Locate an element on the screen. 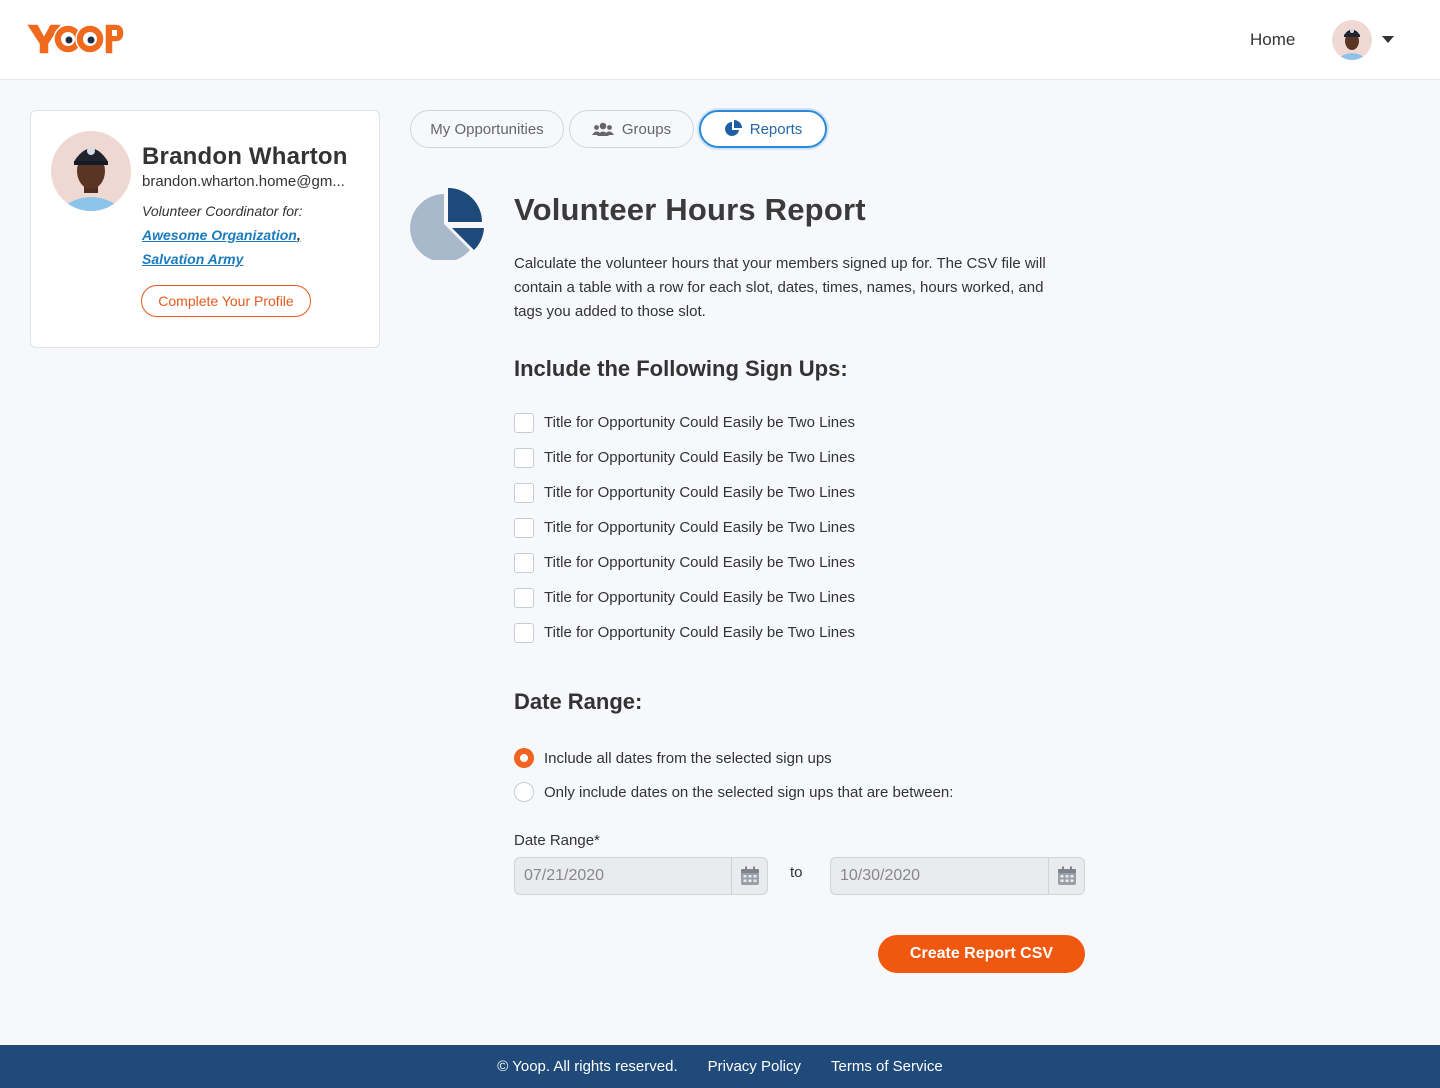 The height and width of the screenshot is (1088, 1440). terms-of-service-link: Terms of Service is located at coordinates (887, 1066).